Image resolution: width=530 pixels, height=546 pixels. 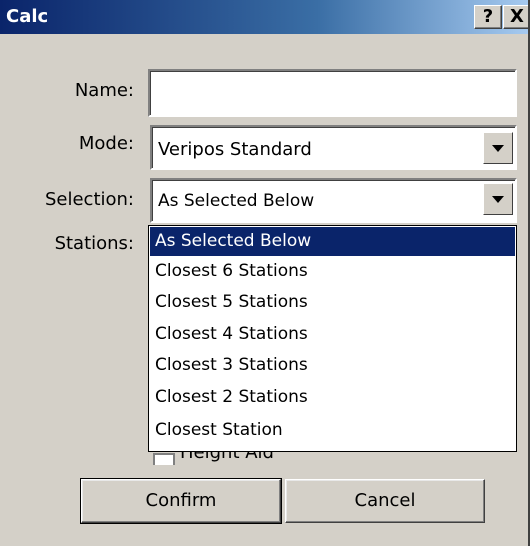 I want to click on height-aid-label-clip: Height Aid, so click(x=227, y=458).